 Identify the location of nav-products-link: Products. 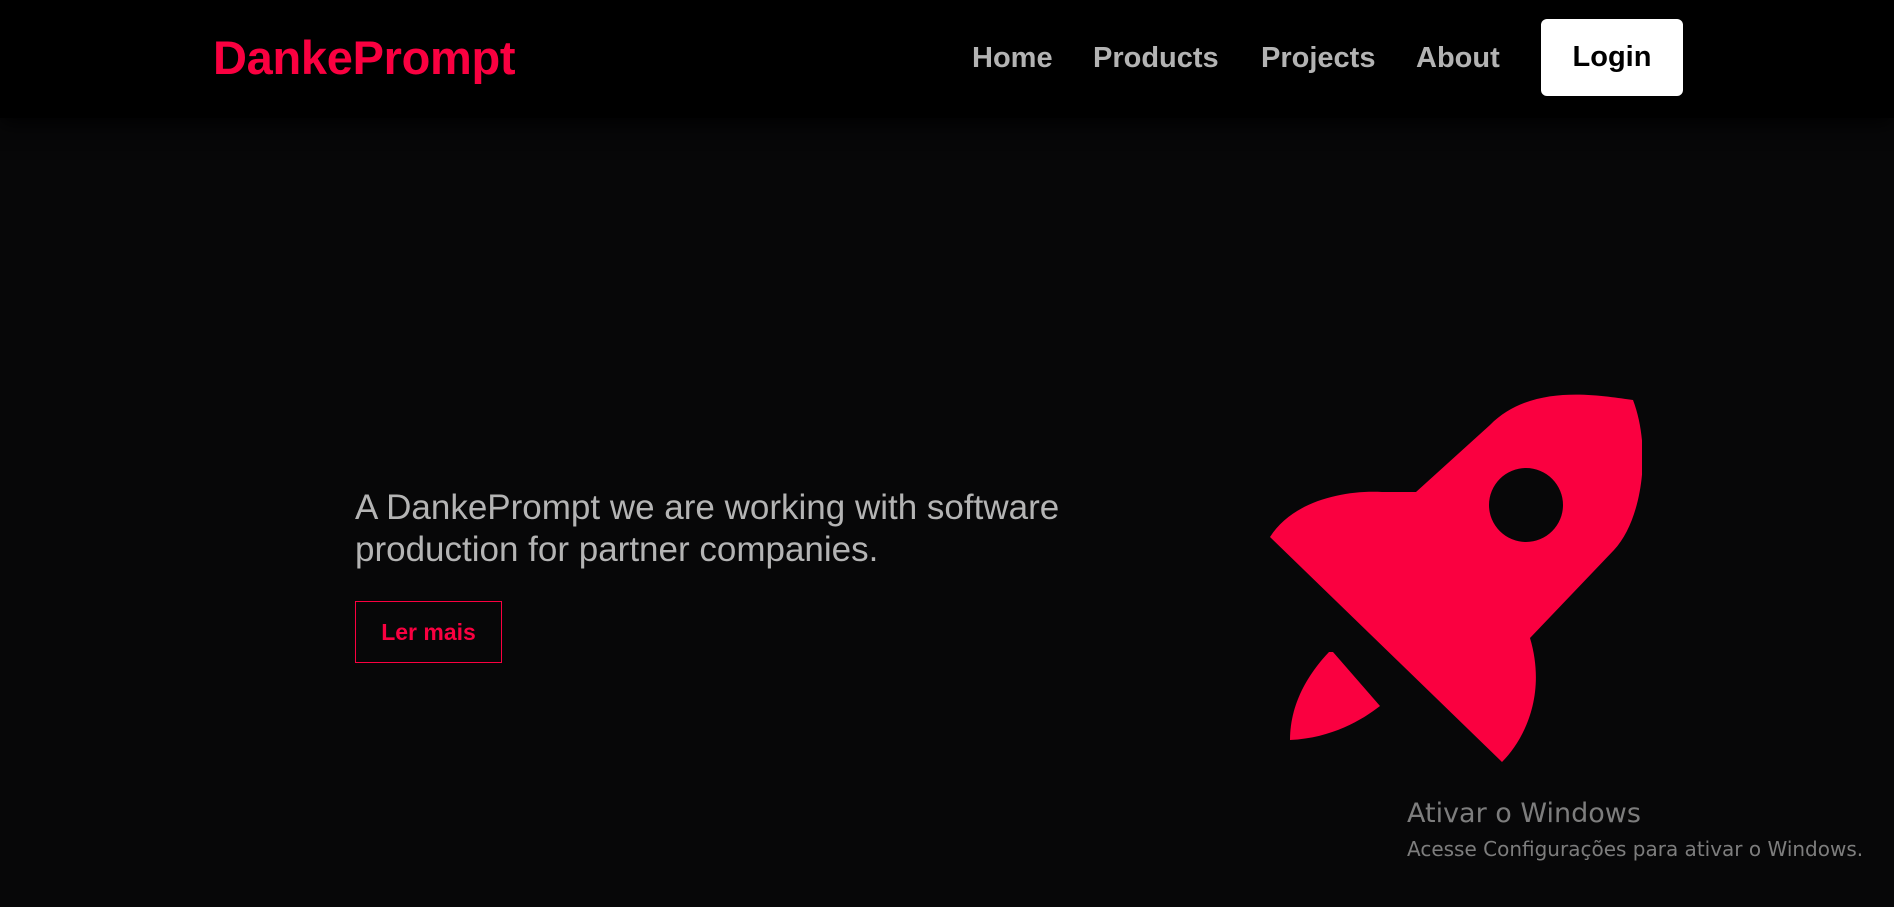
(1156, 58).